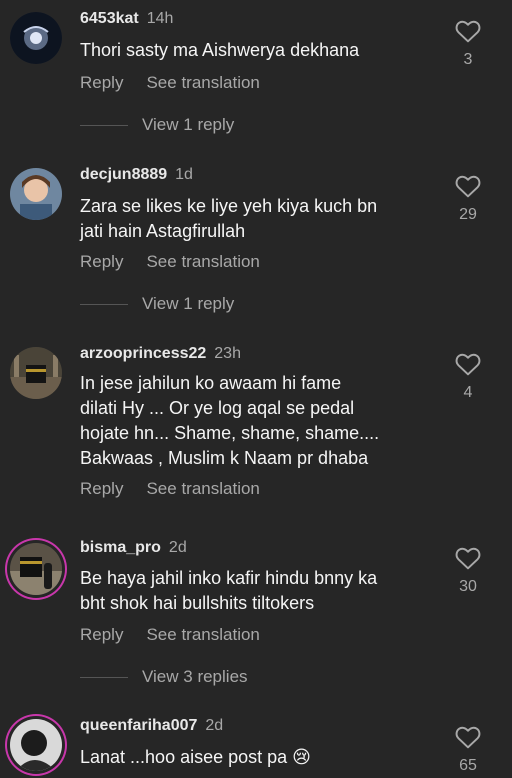 The height and width of the screenshot is (778, 512). I want to click on comment-line: jati hain Astagfirullah, so click(163, 231).